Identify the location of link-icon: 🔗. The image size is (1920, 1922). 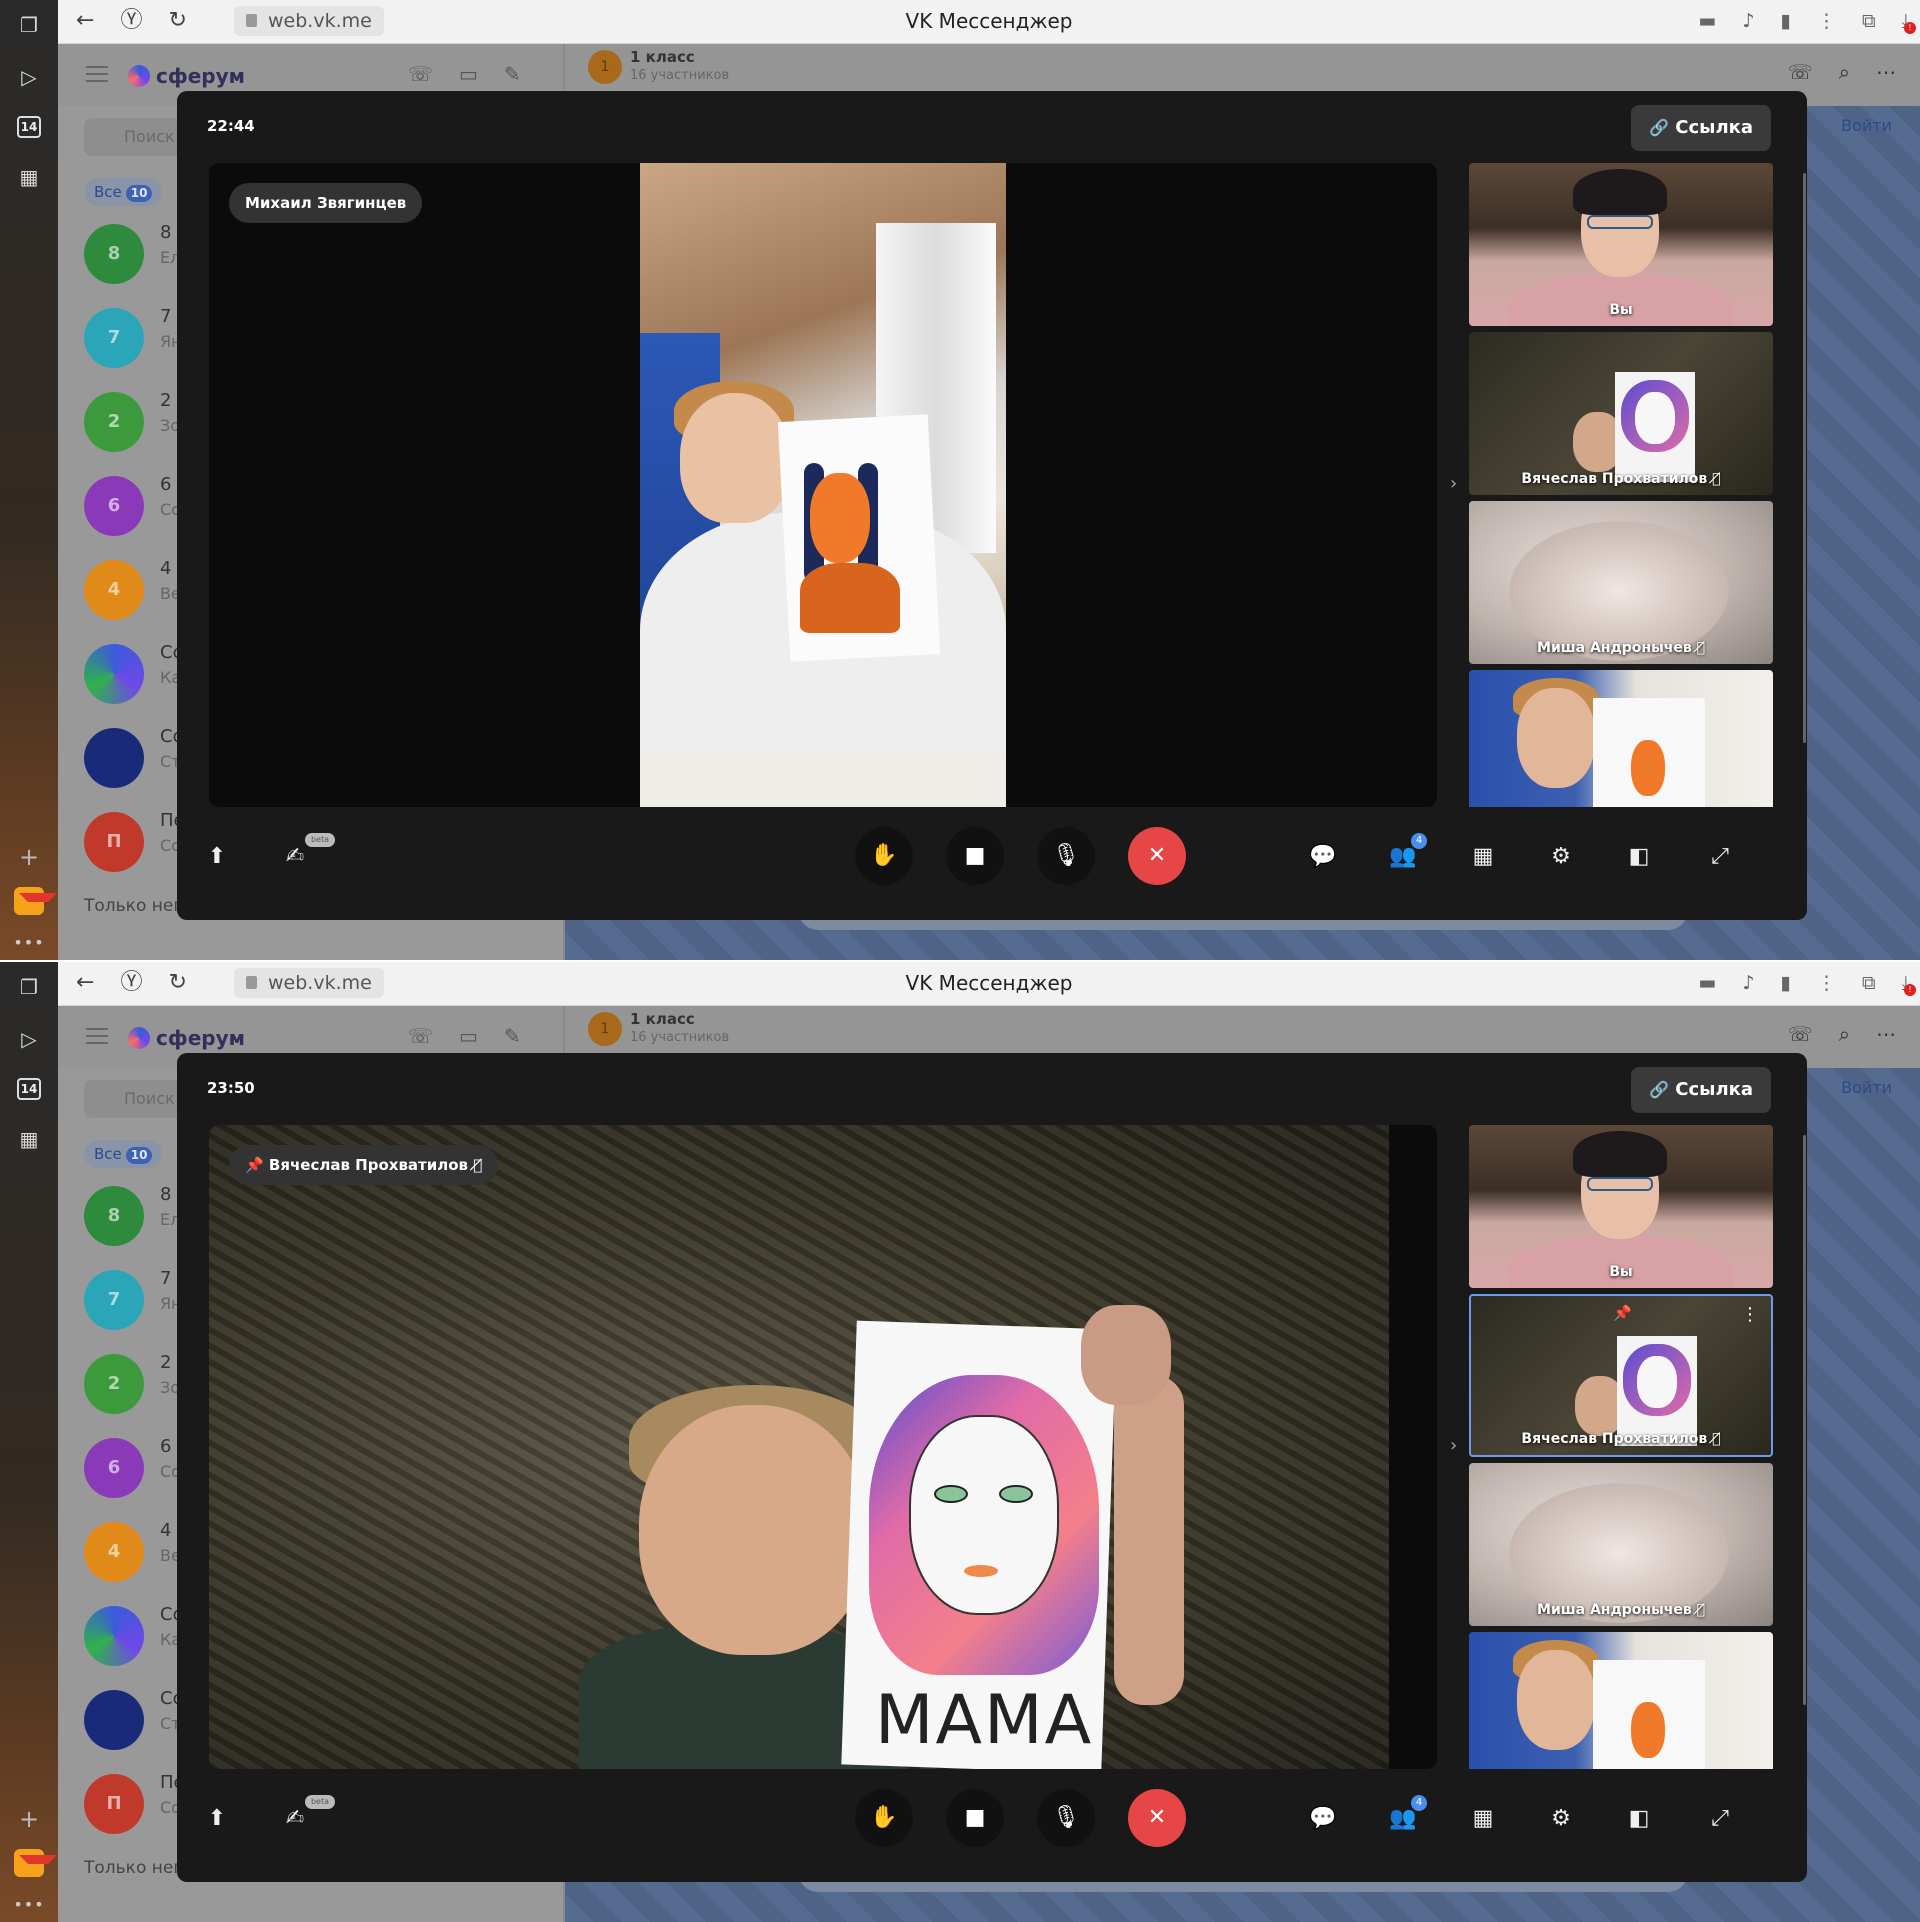
(1659, 127).